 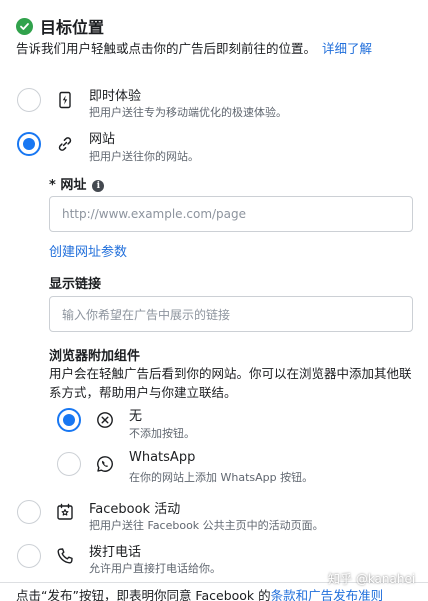 What do you see at coordinates (102, 139) in the screenshot?
I see `option-title: 网站` at bounding box center [102, 139].